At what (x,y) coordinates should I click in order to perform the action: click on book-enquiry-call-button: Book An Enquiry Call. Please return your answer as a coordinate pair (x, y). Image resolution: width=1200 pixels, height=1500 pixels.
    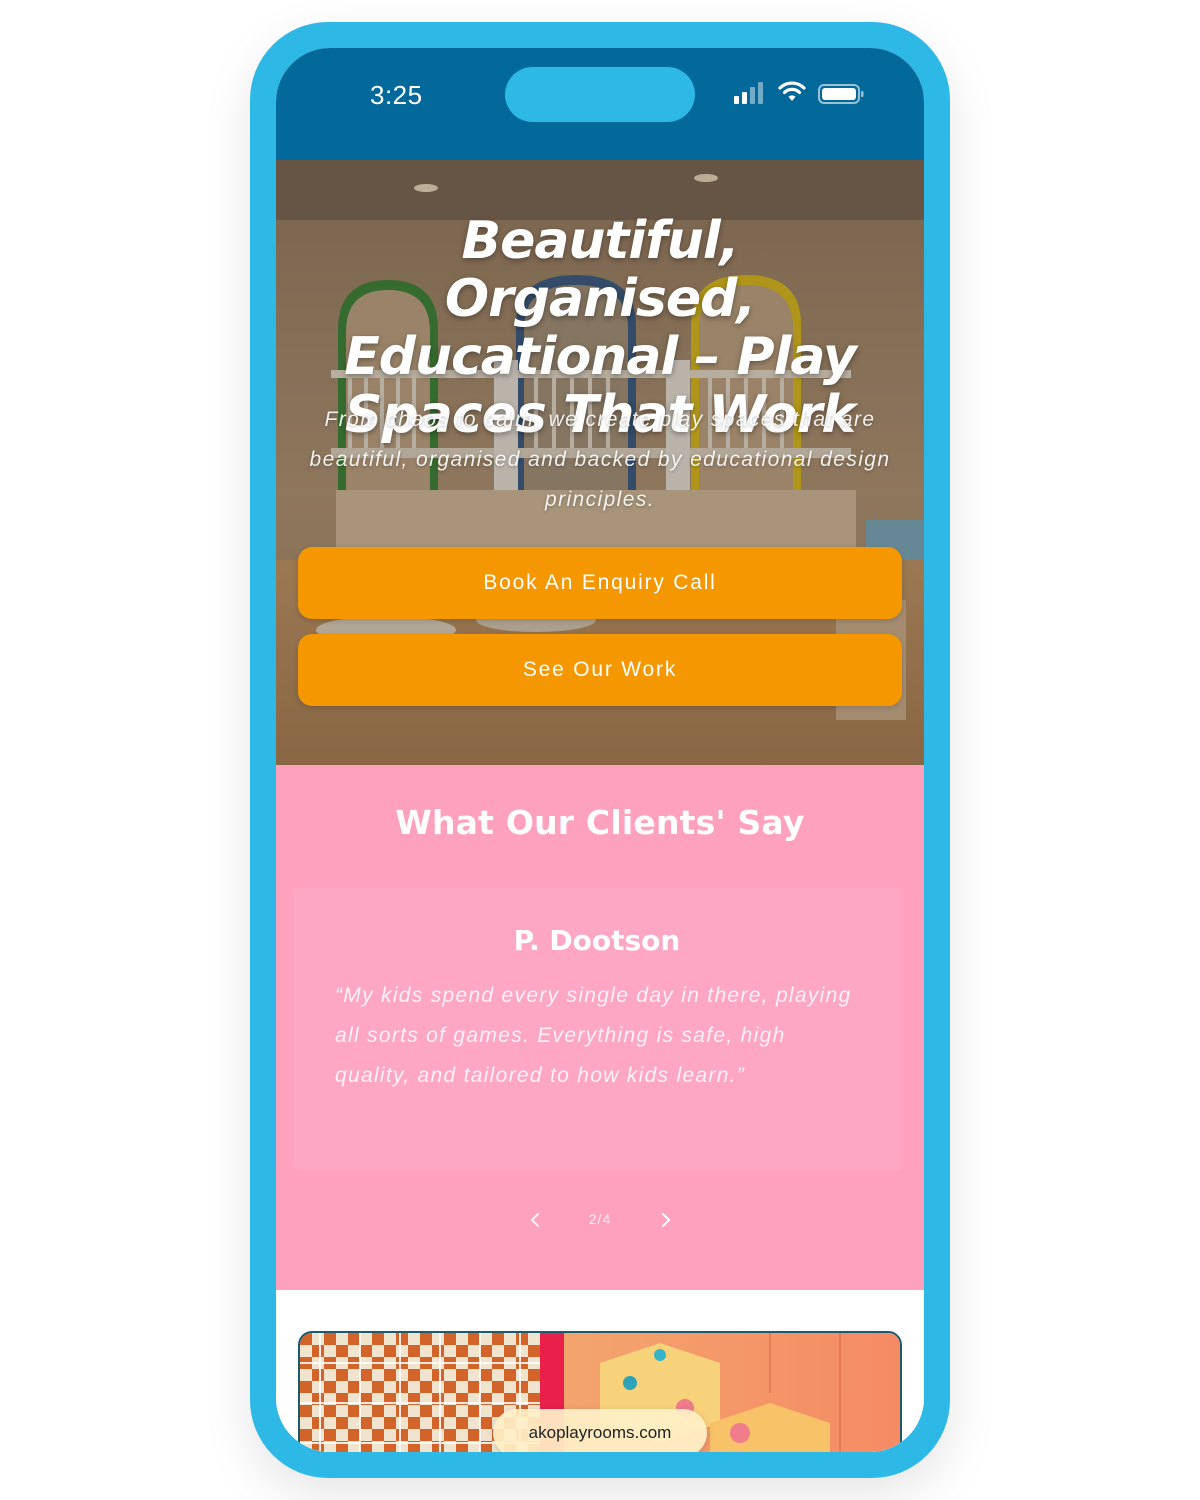
    Looking at the image, I should click on (600, 583).